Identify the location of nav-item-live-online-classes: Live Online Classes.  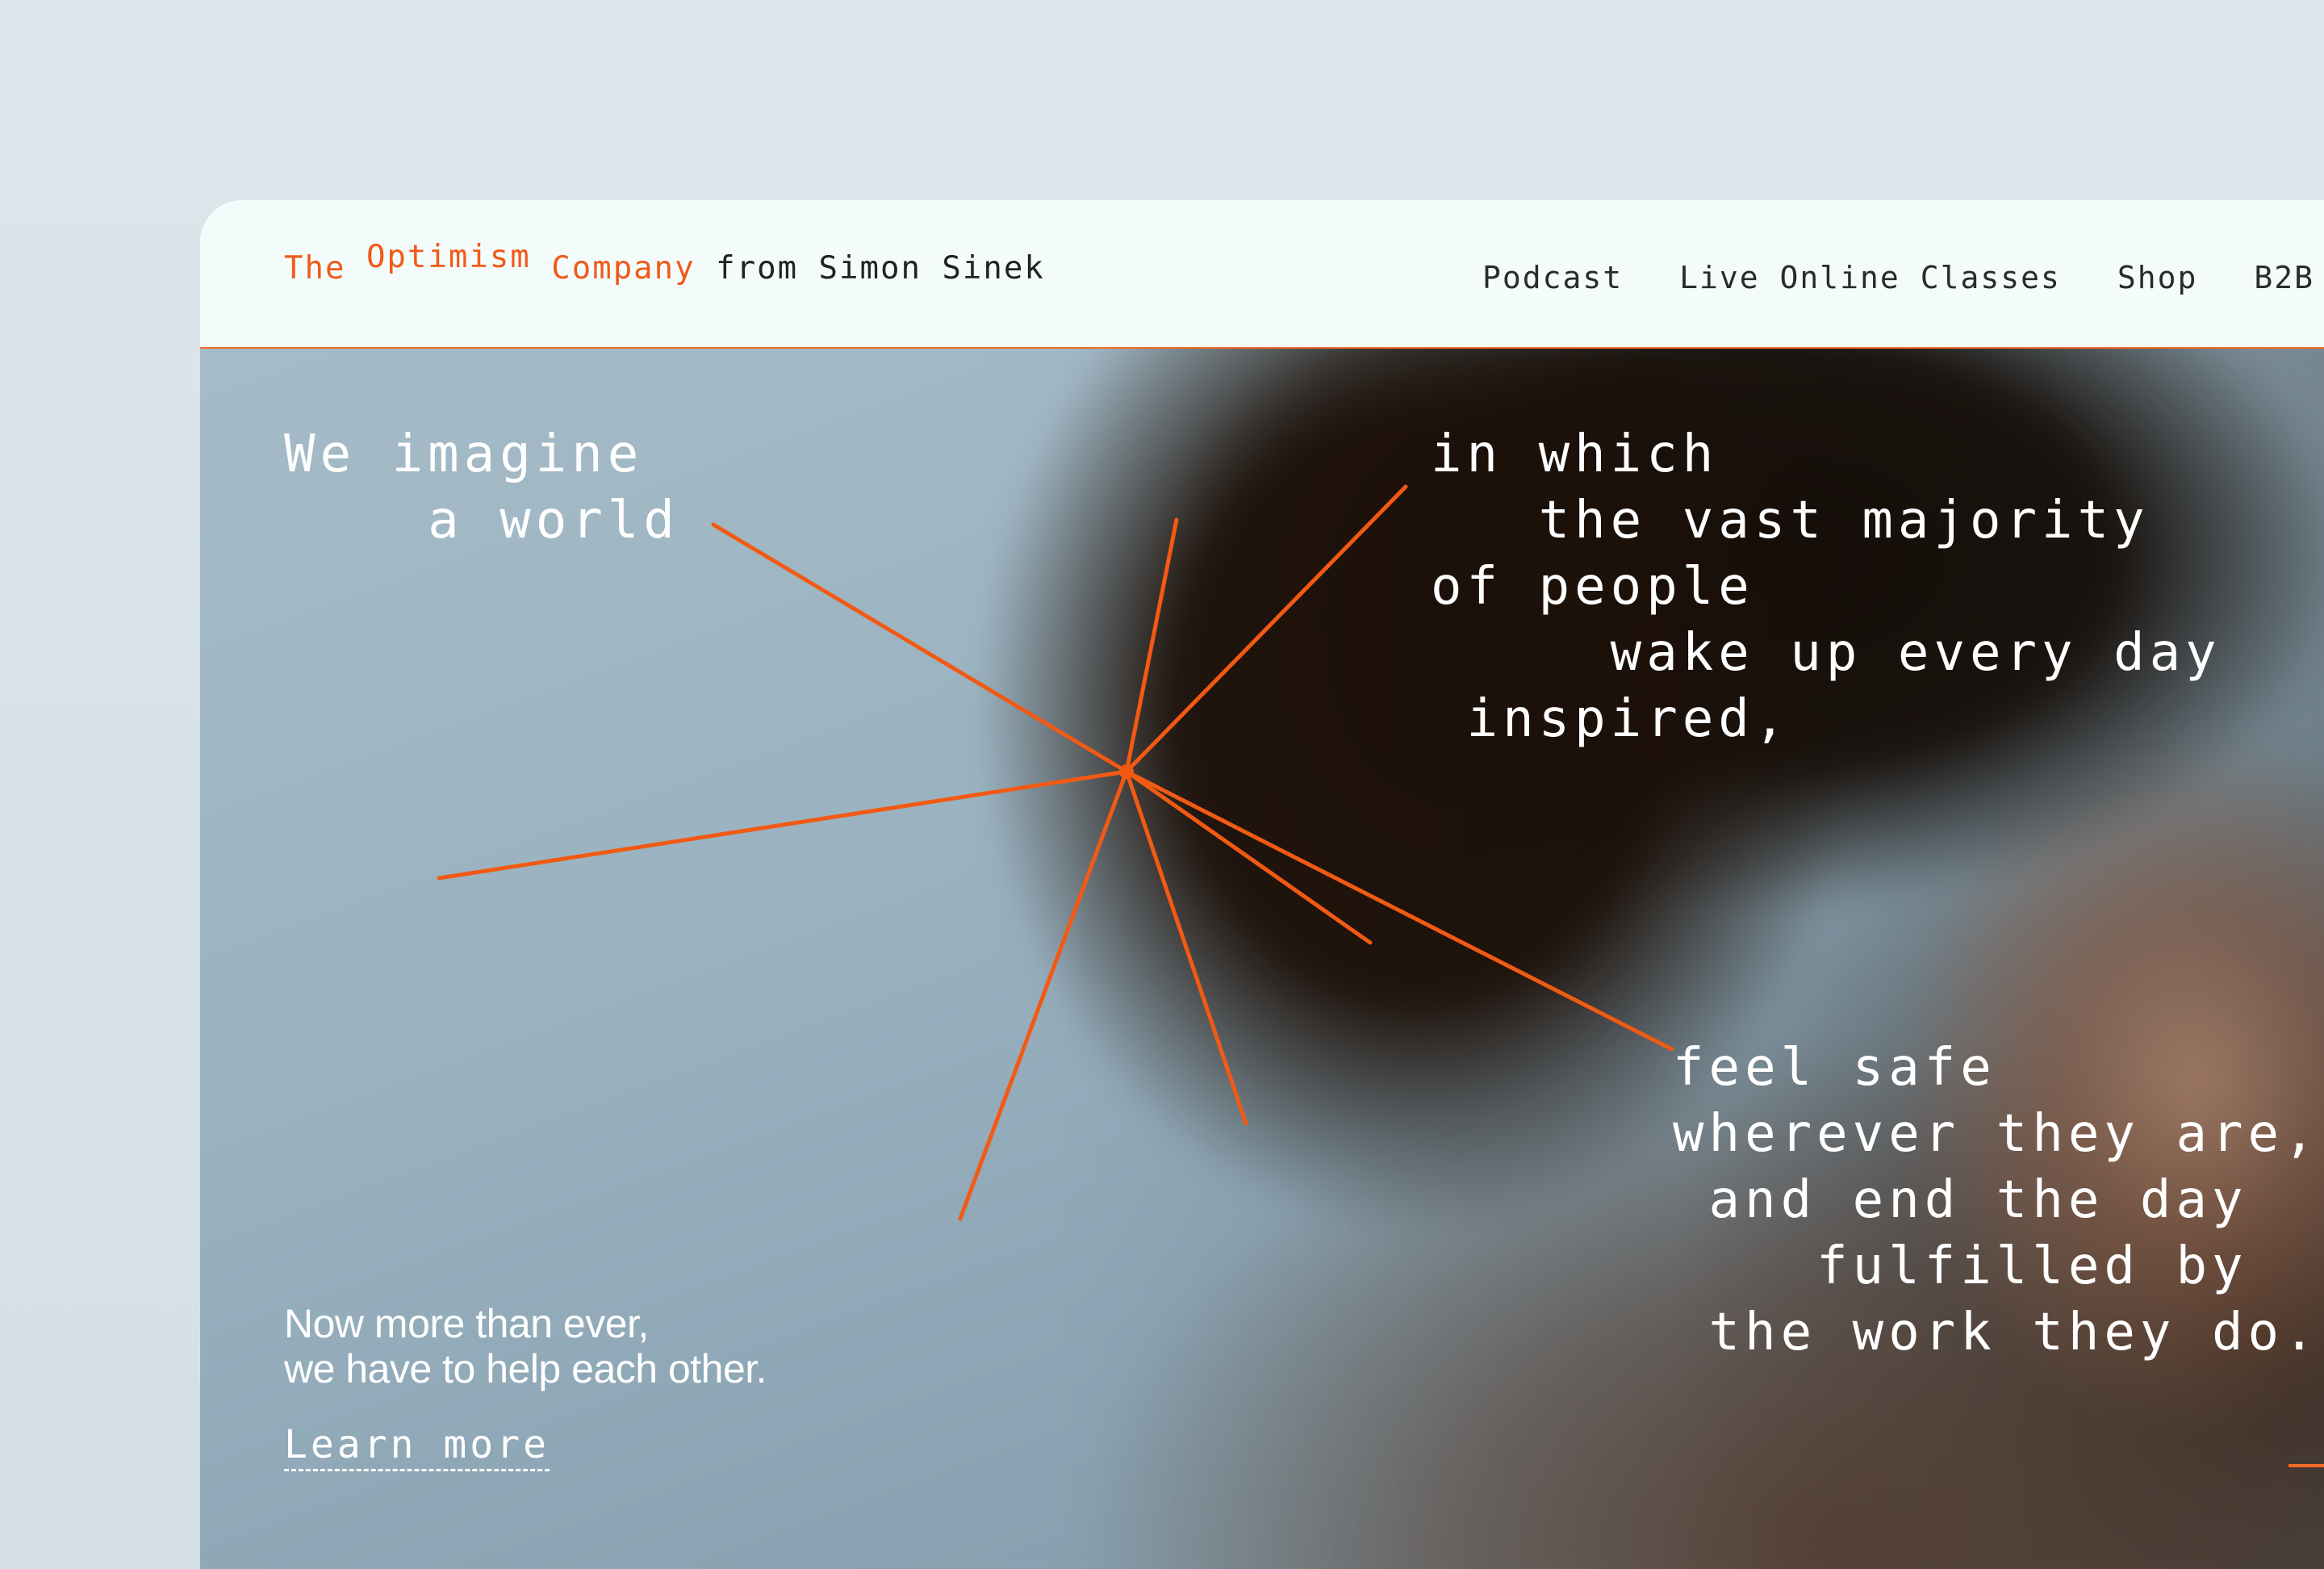
(1870, 278).